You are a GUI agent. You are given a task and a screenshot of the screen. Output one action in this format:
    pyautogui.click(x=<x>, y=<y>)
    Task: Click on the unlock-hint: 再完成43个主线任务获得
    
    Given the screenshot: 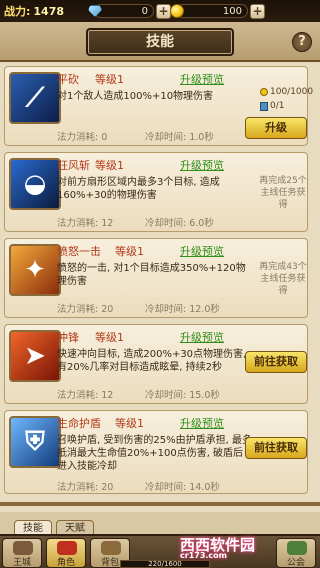 What is the action you would take?
    pyautogui.click(x=283, y=279)
    